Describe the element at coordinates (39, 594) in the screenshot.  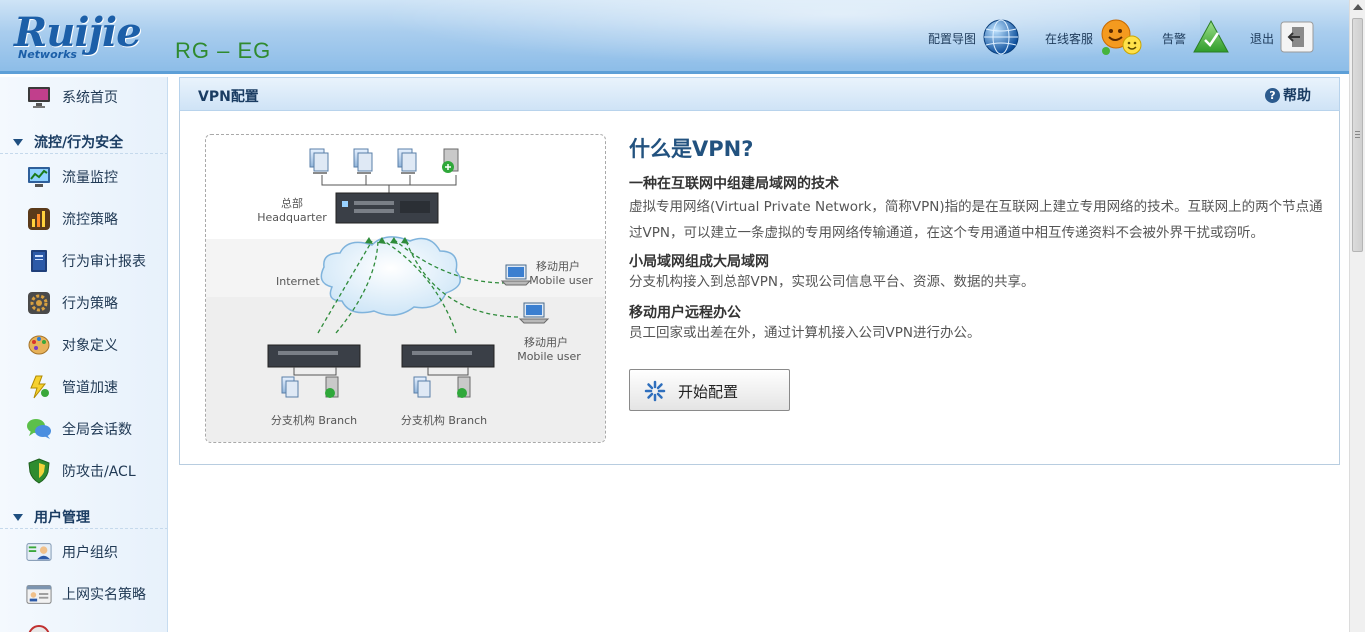
I see `id-card-icon` at that location.